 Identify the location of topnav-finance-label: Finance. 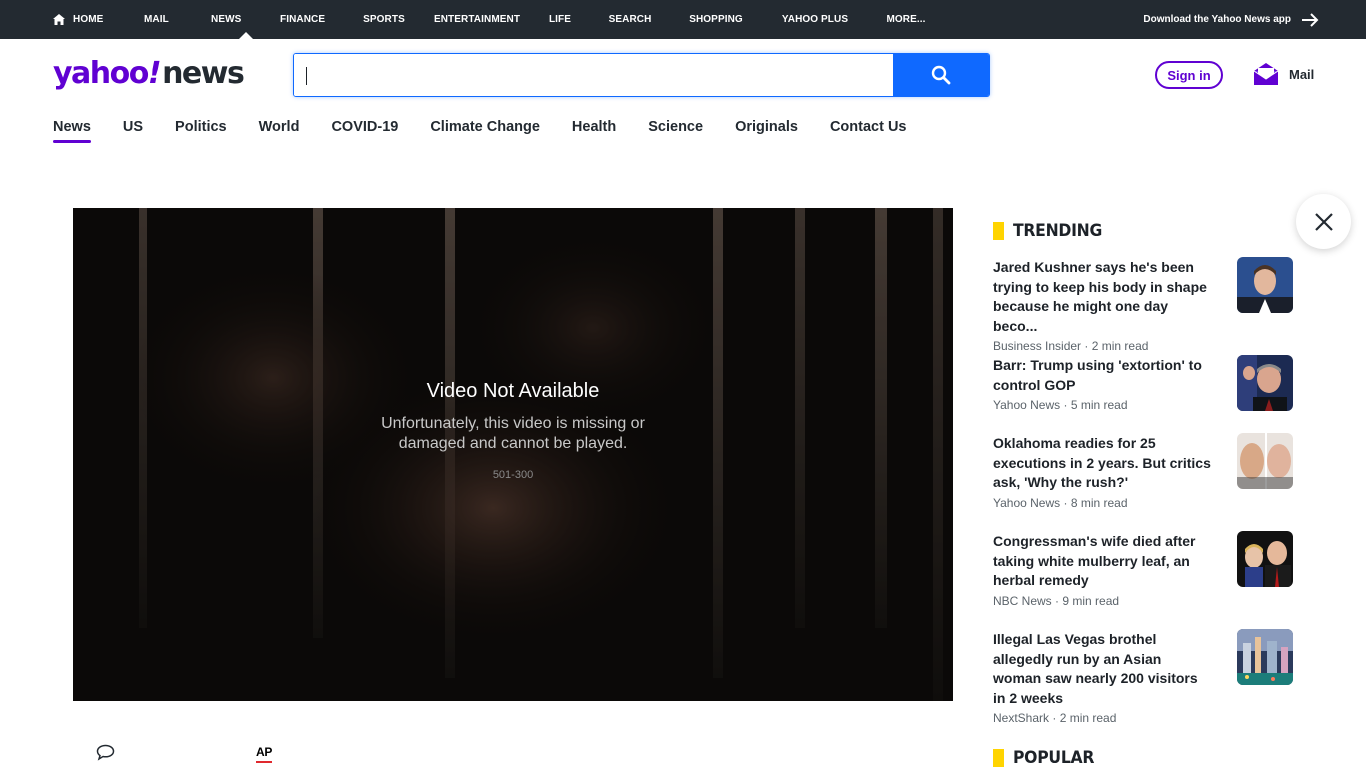
(303, 19).